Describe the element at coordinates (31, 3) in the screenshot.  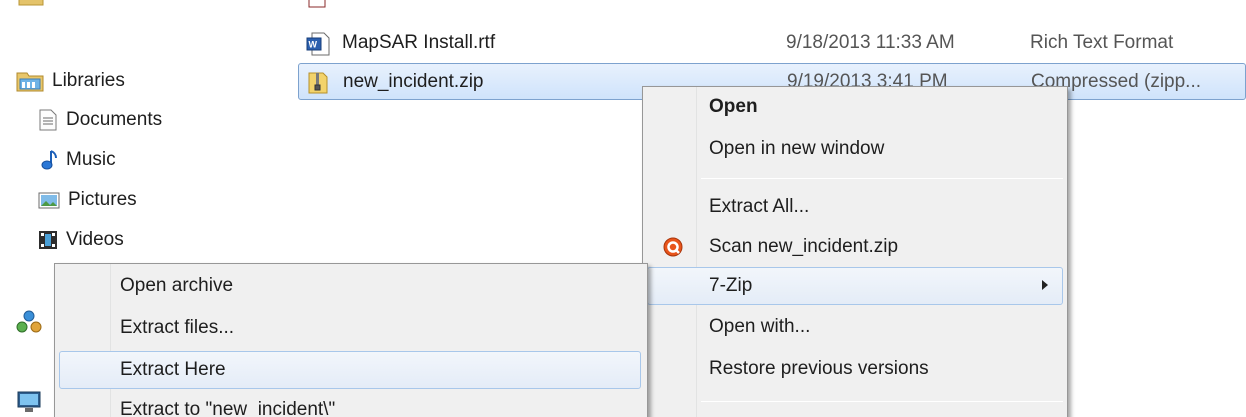
I see `folder-icon` at that location.